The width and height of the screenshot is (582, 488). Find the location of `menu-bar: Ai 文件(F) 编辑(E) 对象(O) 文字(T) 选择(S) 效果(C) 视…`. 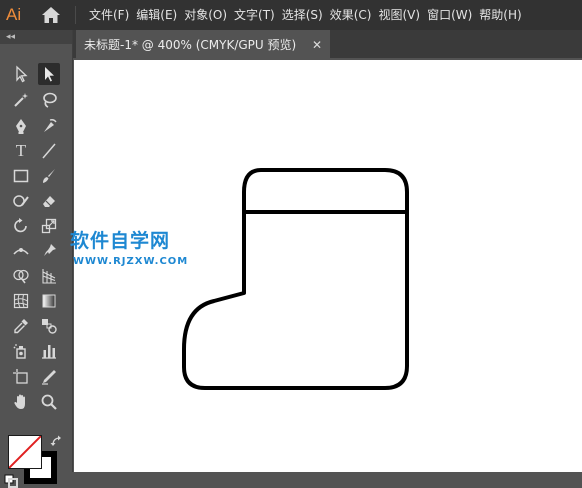

menu-bar: Ai 文件(F) 编辑(E) 对象(O) 文字(T) 选择(S) 效果(C) 视… is located at coordinates (291, 15).